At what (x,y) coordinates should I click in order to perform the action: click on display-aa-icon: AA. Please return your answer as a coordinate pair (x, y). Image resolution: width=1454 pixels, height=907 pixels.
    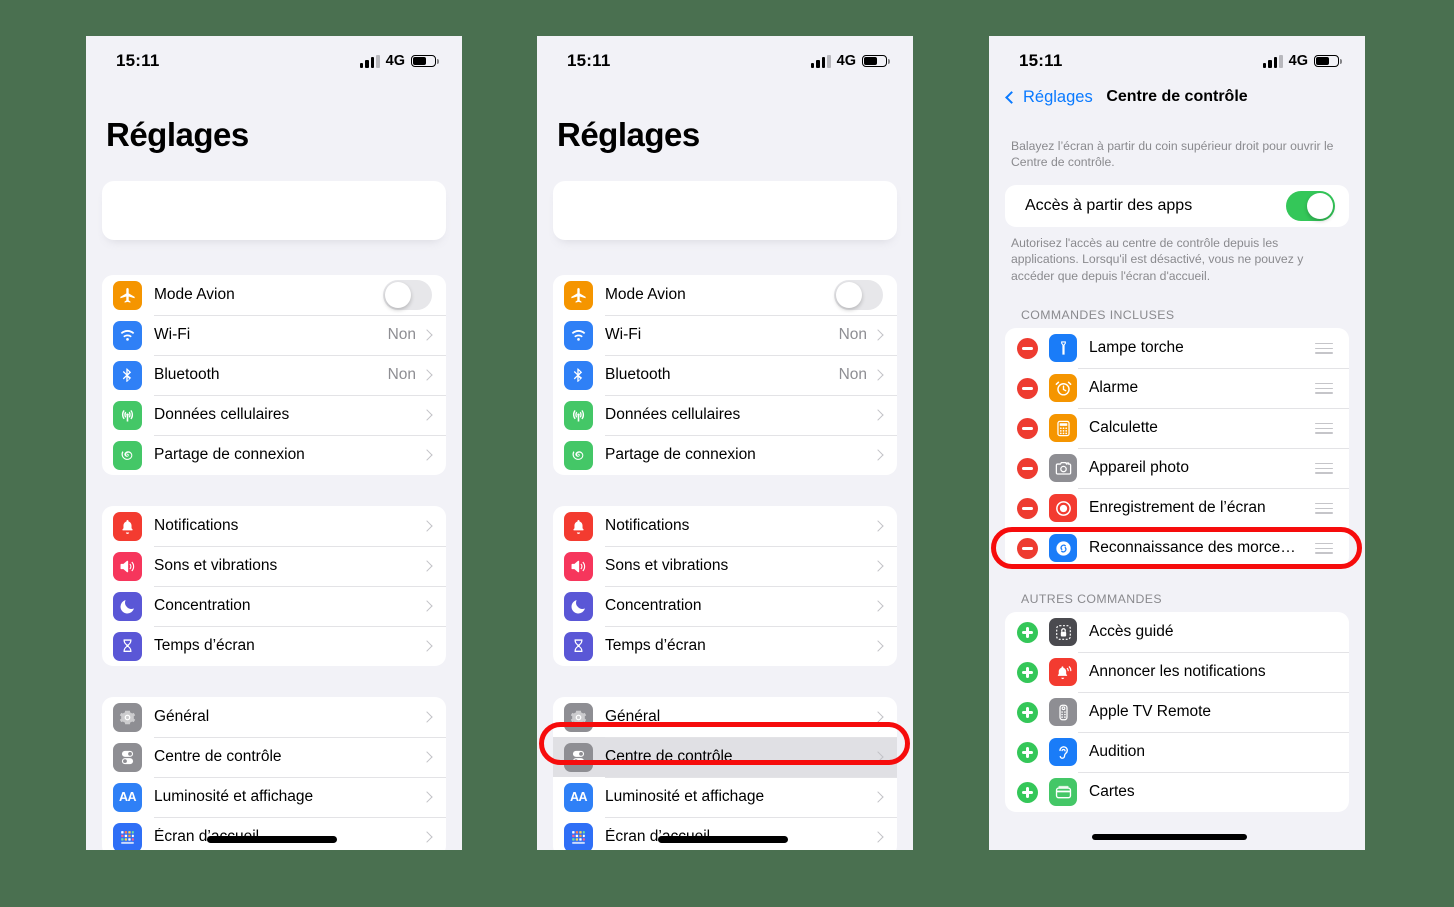
    Looking at the image, I should click on (127, 797).